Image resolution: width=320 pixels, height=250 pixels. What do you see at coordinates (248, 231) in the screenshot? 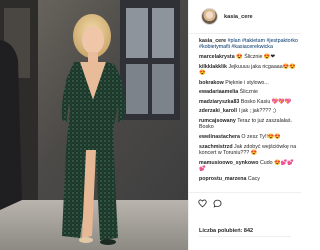
I see `likes-number: 842` at bounding box center [248, 231].